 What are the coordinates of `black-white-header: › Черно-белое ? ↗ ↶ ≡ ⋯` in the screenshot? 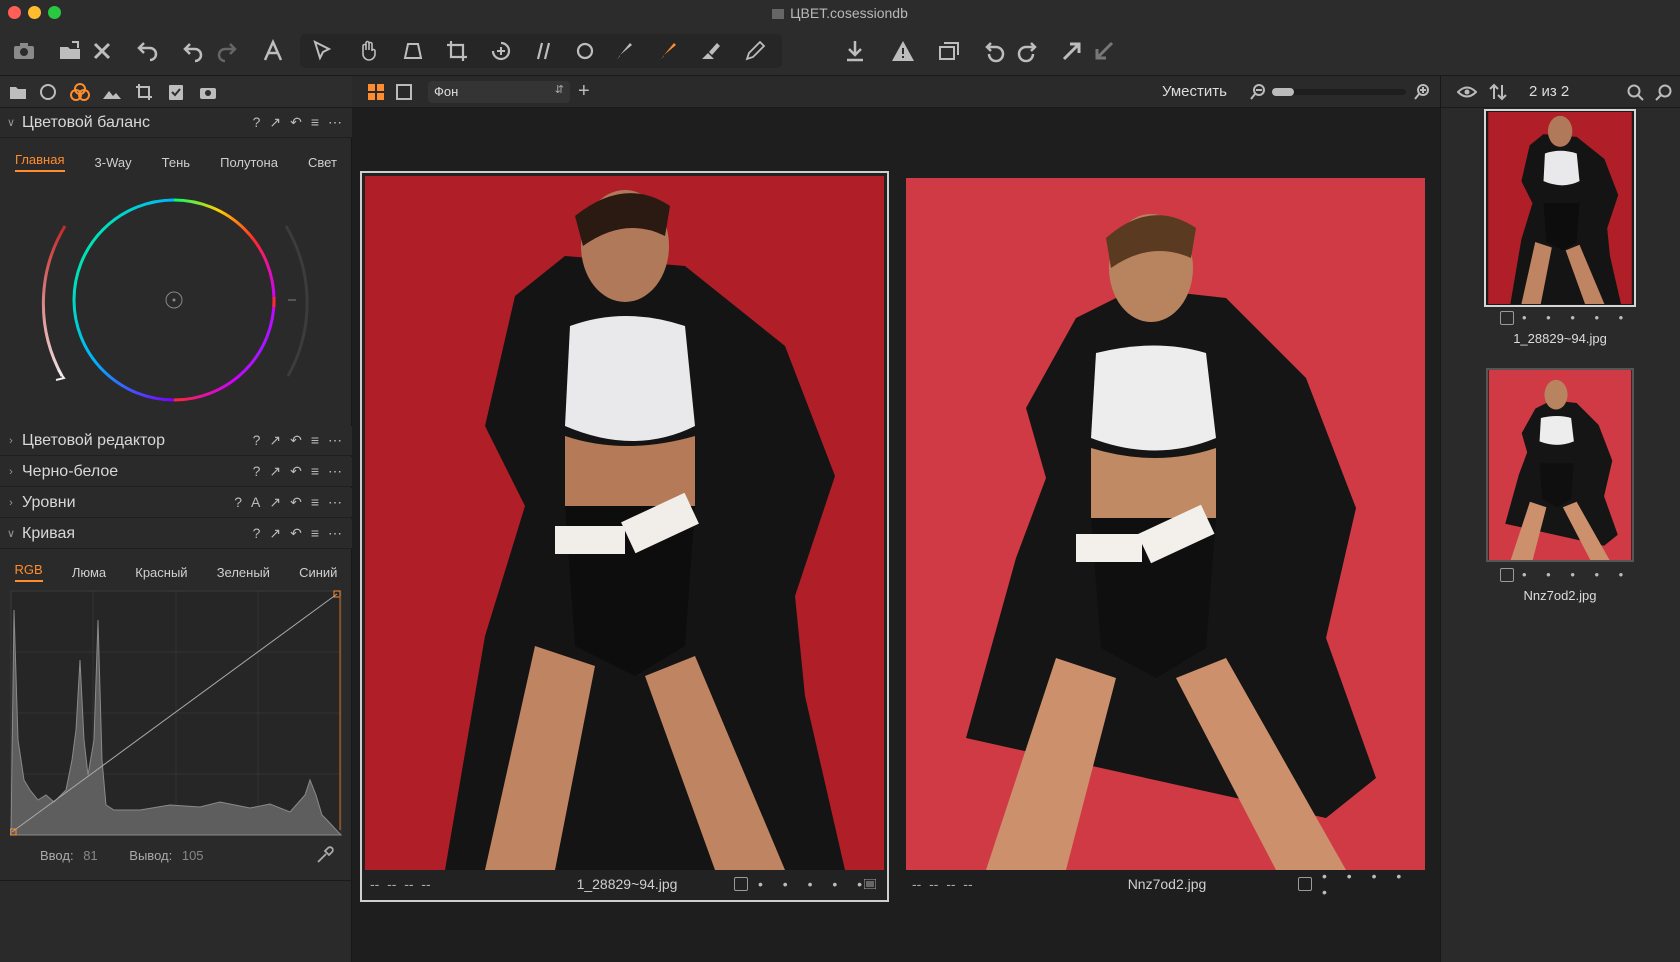 It's located at (176, 472).